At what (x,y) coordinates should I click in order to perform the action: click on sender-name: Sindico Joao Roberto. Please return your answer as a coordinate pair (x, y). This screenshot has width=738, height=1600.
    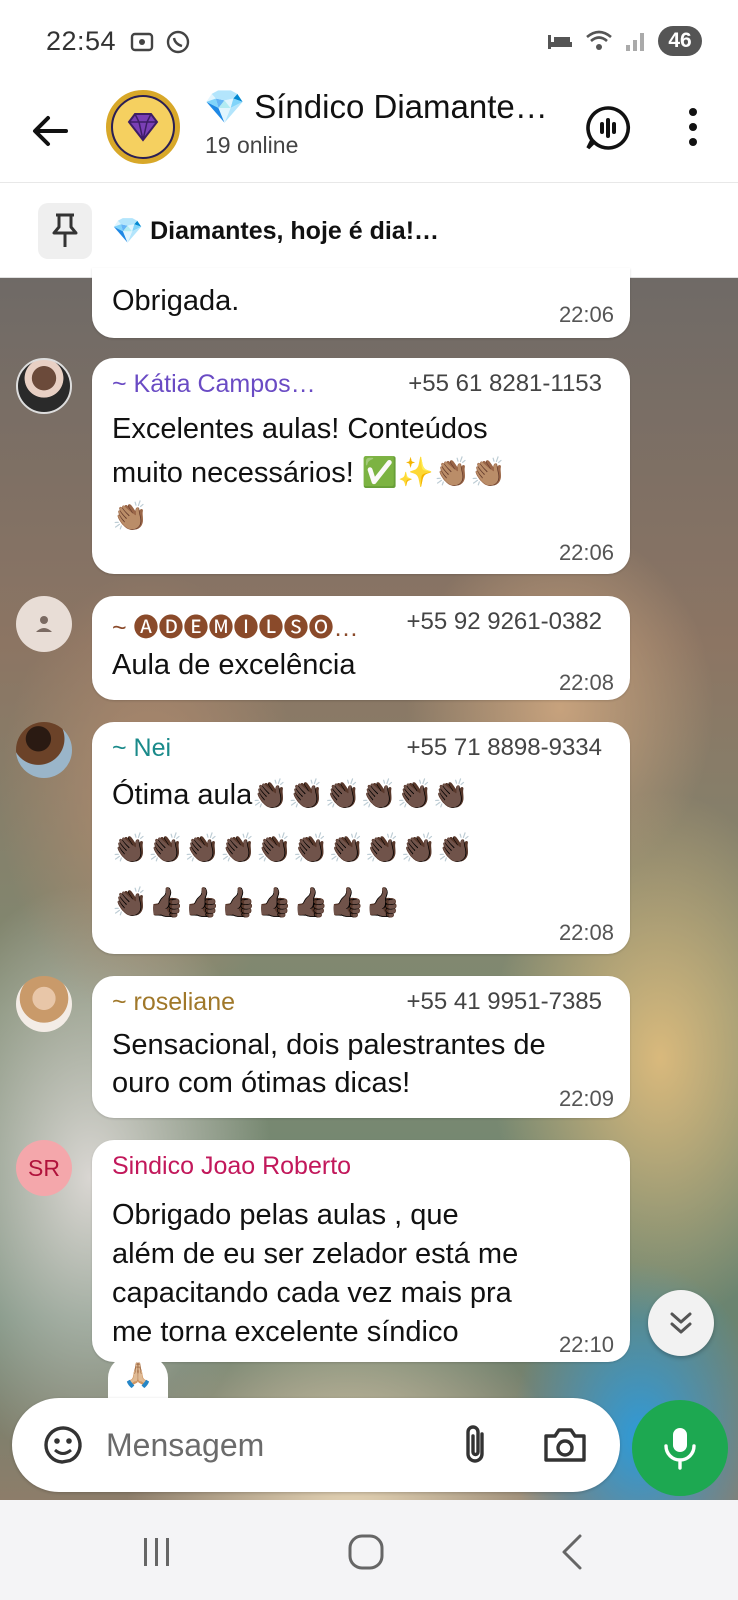
    Looking at the image, I should click on (231, 1166).